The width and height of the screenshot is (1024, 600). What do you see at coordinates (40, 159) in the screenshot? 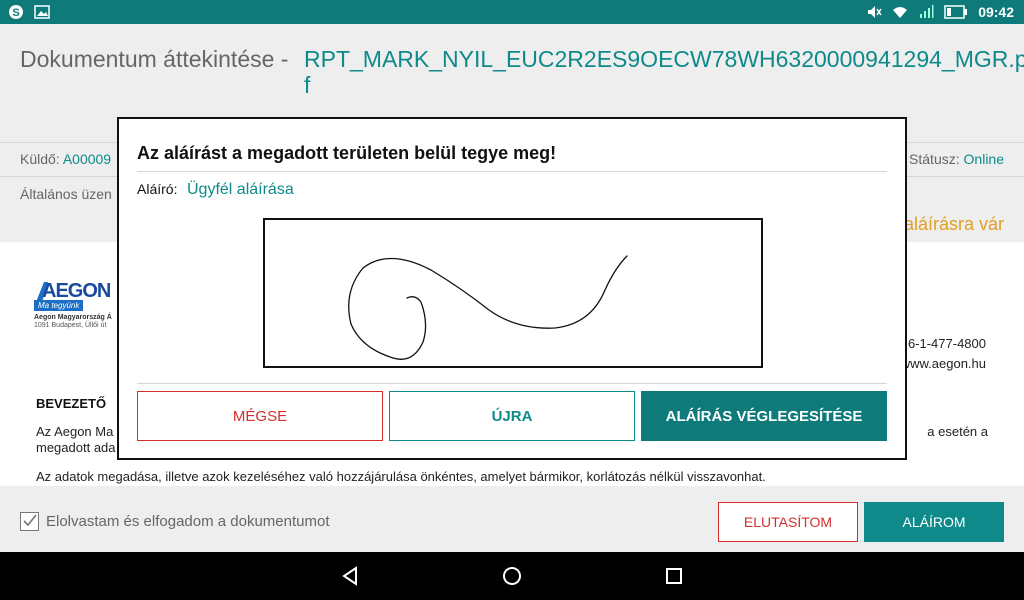
I see `sender-label: Küldő:` at bounding box center [40, 159].